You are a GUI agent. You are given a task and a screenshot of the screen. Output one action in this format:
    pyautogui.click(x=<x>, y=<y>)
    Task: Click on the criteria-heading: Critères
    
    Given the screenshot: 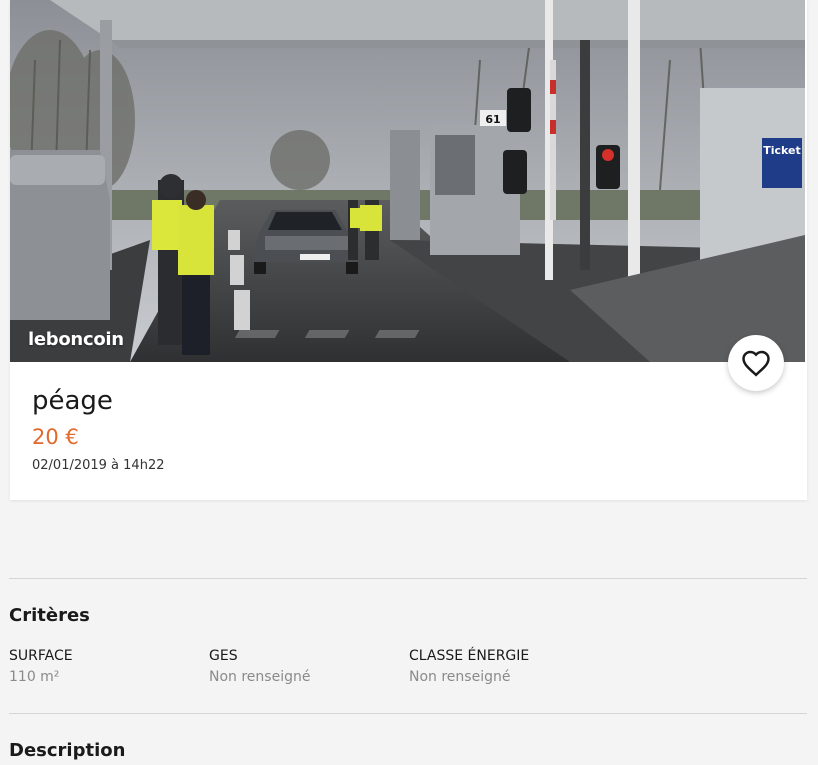 What is the action you would take?
    pyautogui.click(x=49, y=615)
    